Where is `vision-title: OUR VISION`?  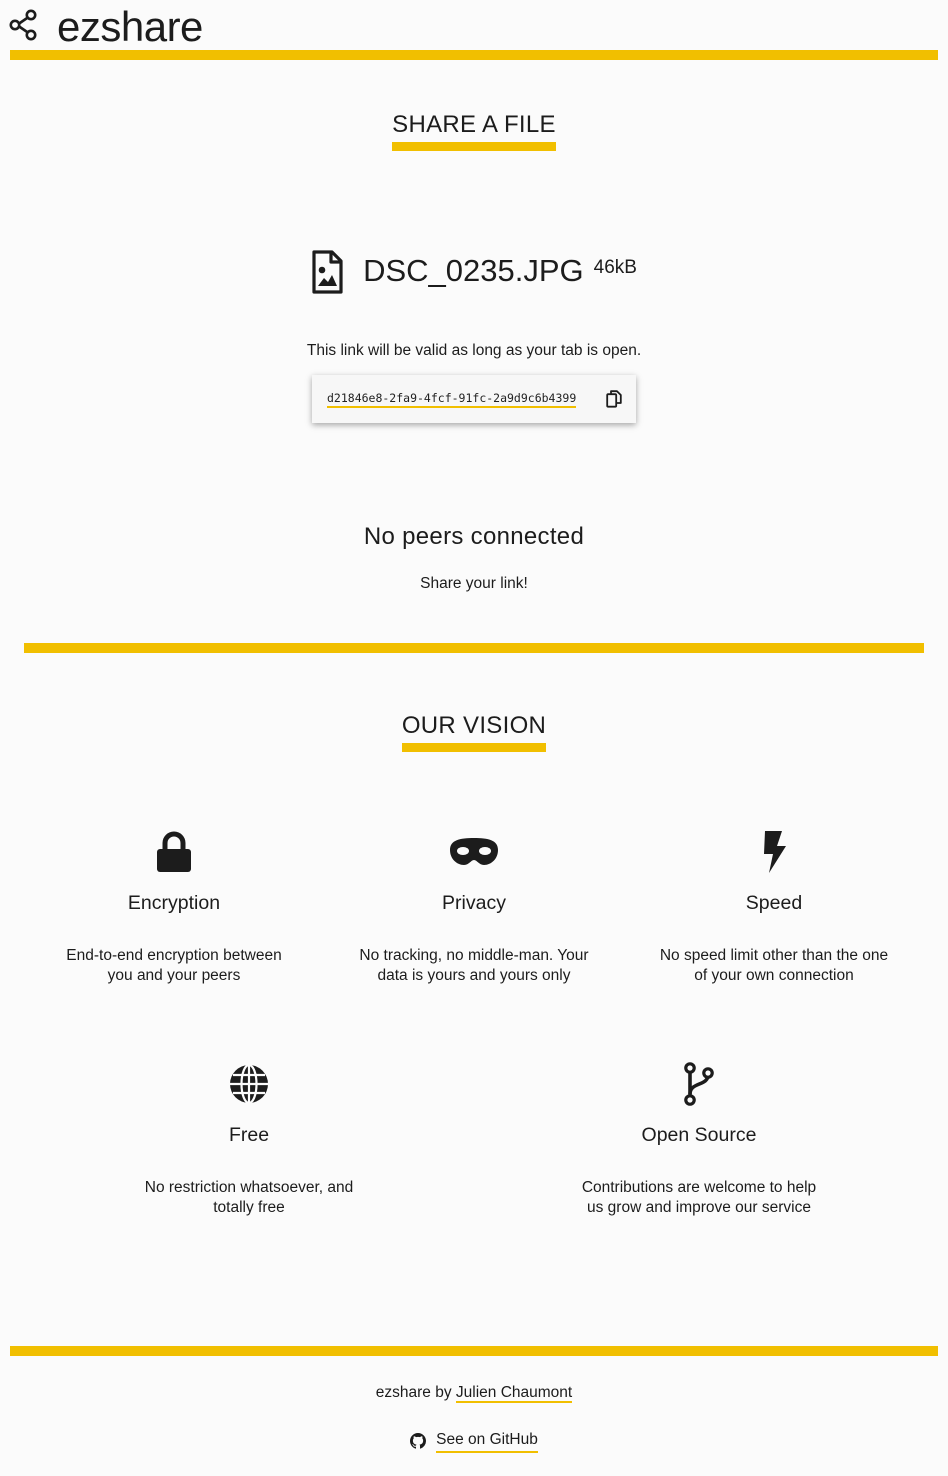 vision-title: OUR VISION is located at coordinates (474, 731).